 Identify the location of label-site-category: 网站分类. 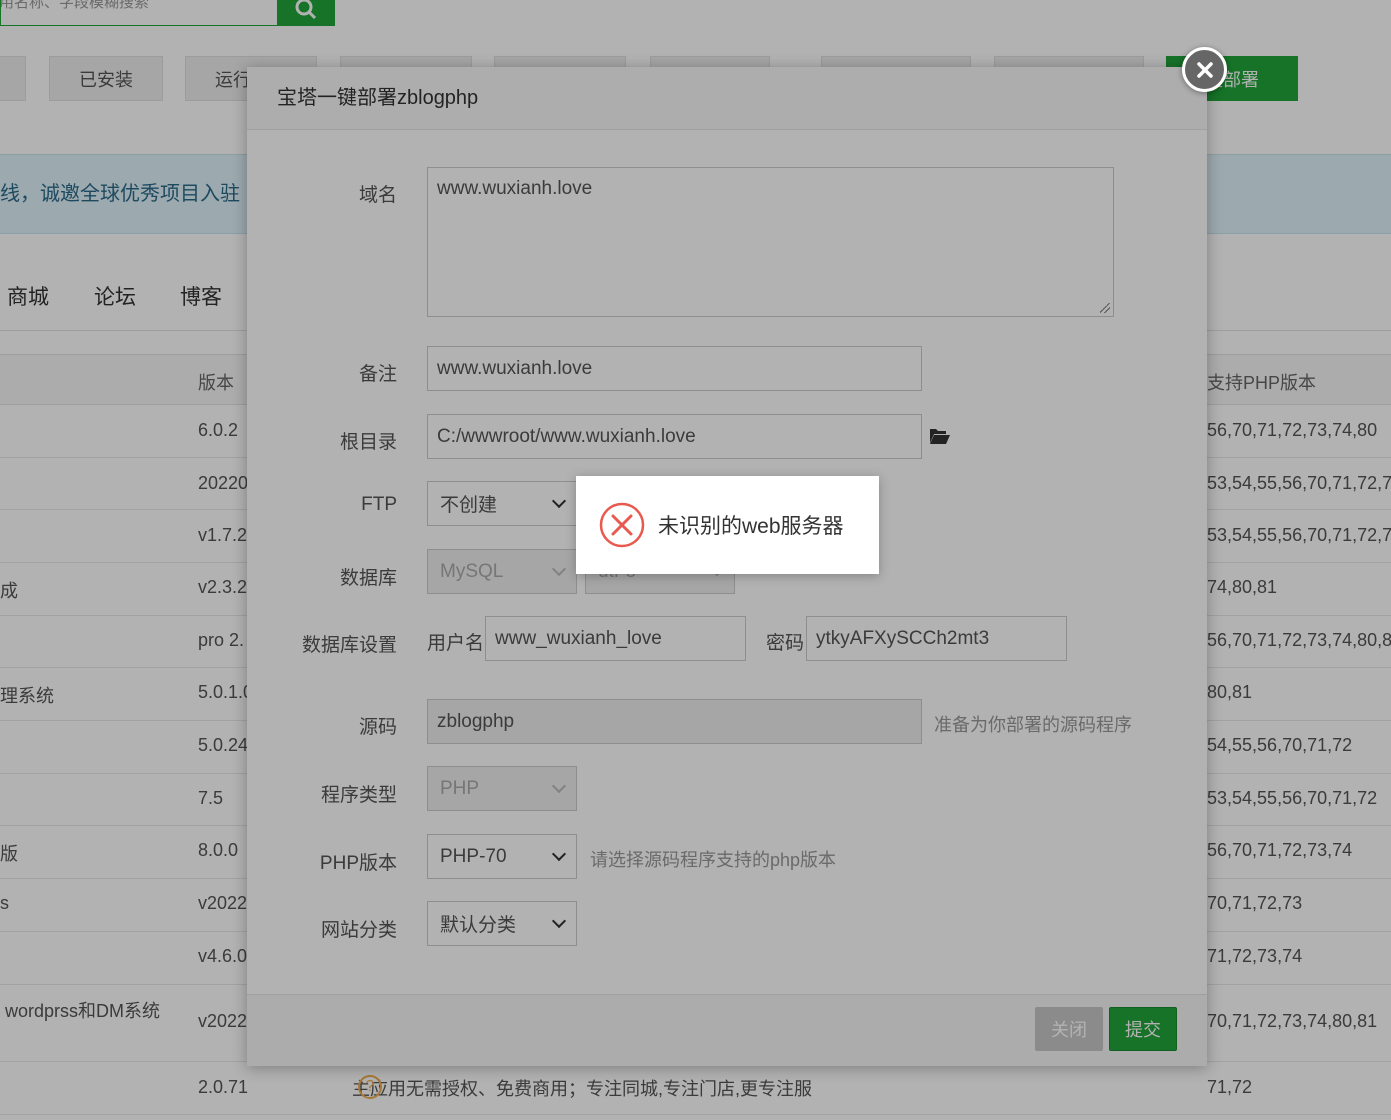
(358, 930).